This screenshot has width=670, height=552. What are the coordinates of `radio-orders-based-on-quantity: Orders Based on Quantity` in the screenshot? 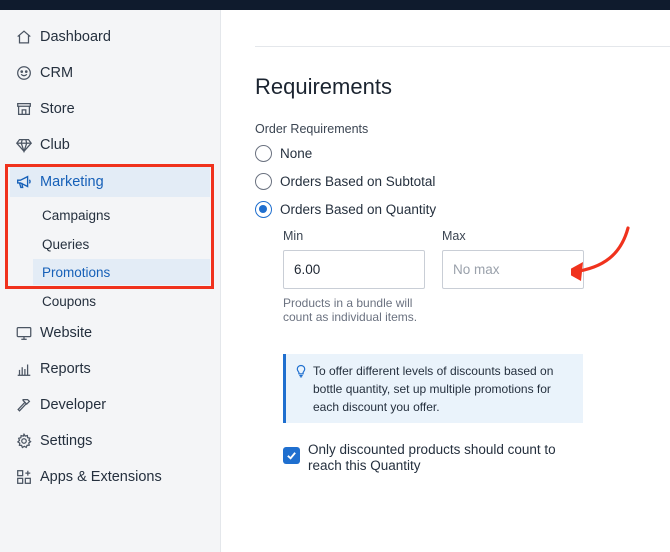 It's located at (345, 209).